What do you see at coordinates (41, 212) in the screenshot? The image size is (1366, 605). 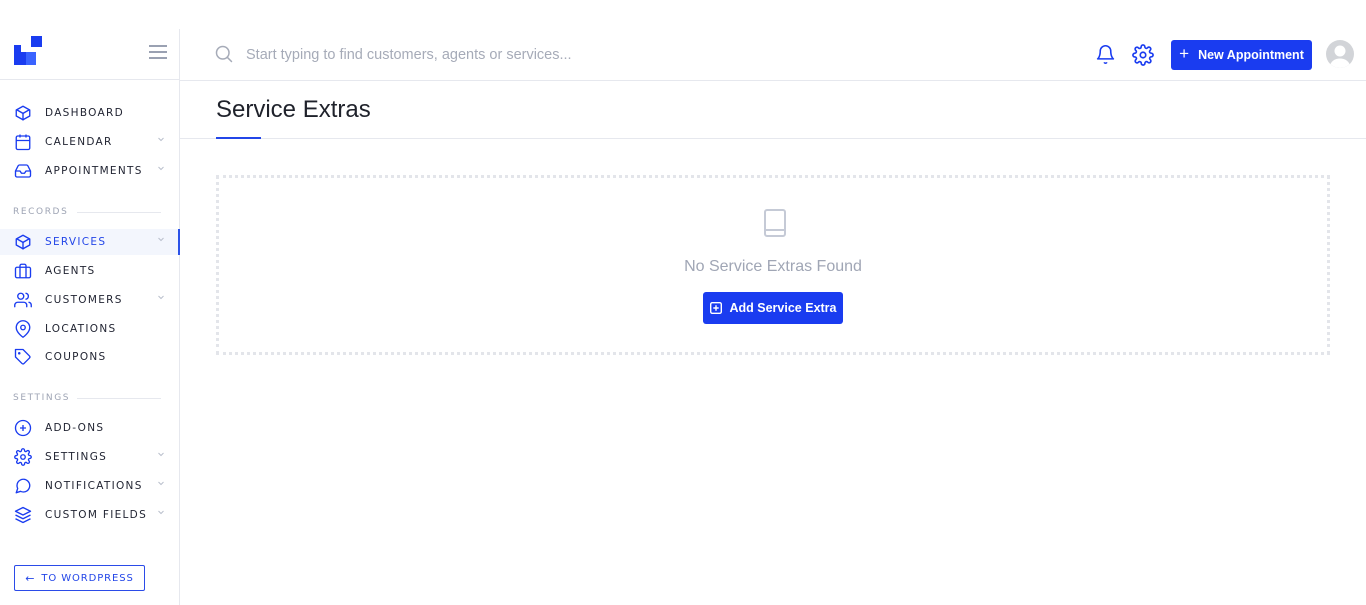 I see `section-heading-records: RECORDS` at bounding box center [41, 212].